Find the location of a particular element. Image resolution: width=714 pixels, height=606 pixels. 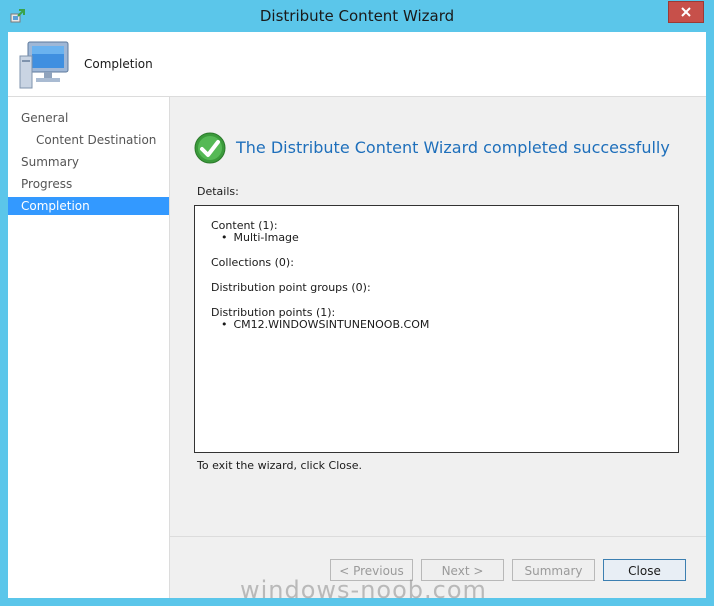

window-title: Distribute Content Wizard is located at coordinates (357, 16).